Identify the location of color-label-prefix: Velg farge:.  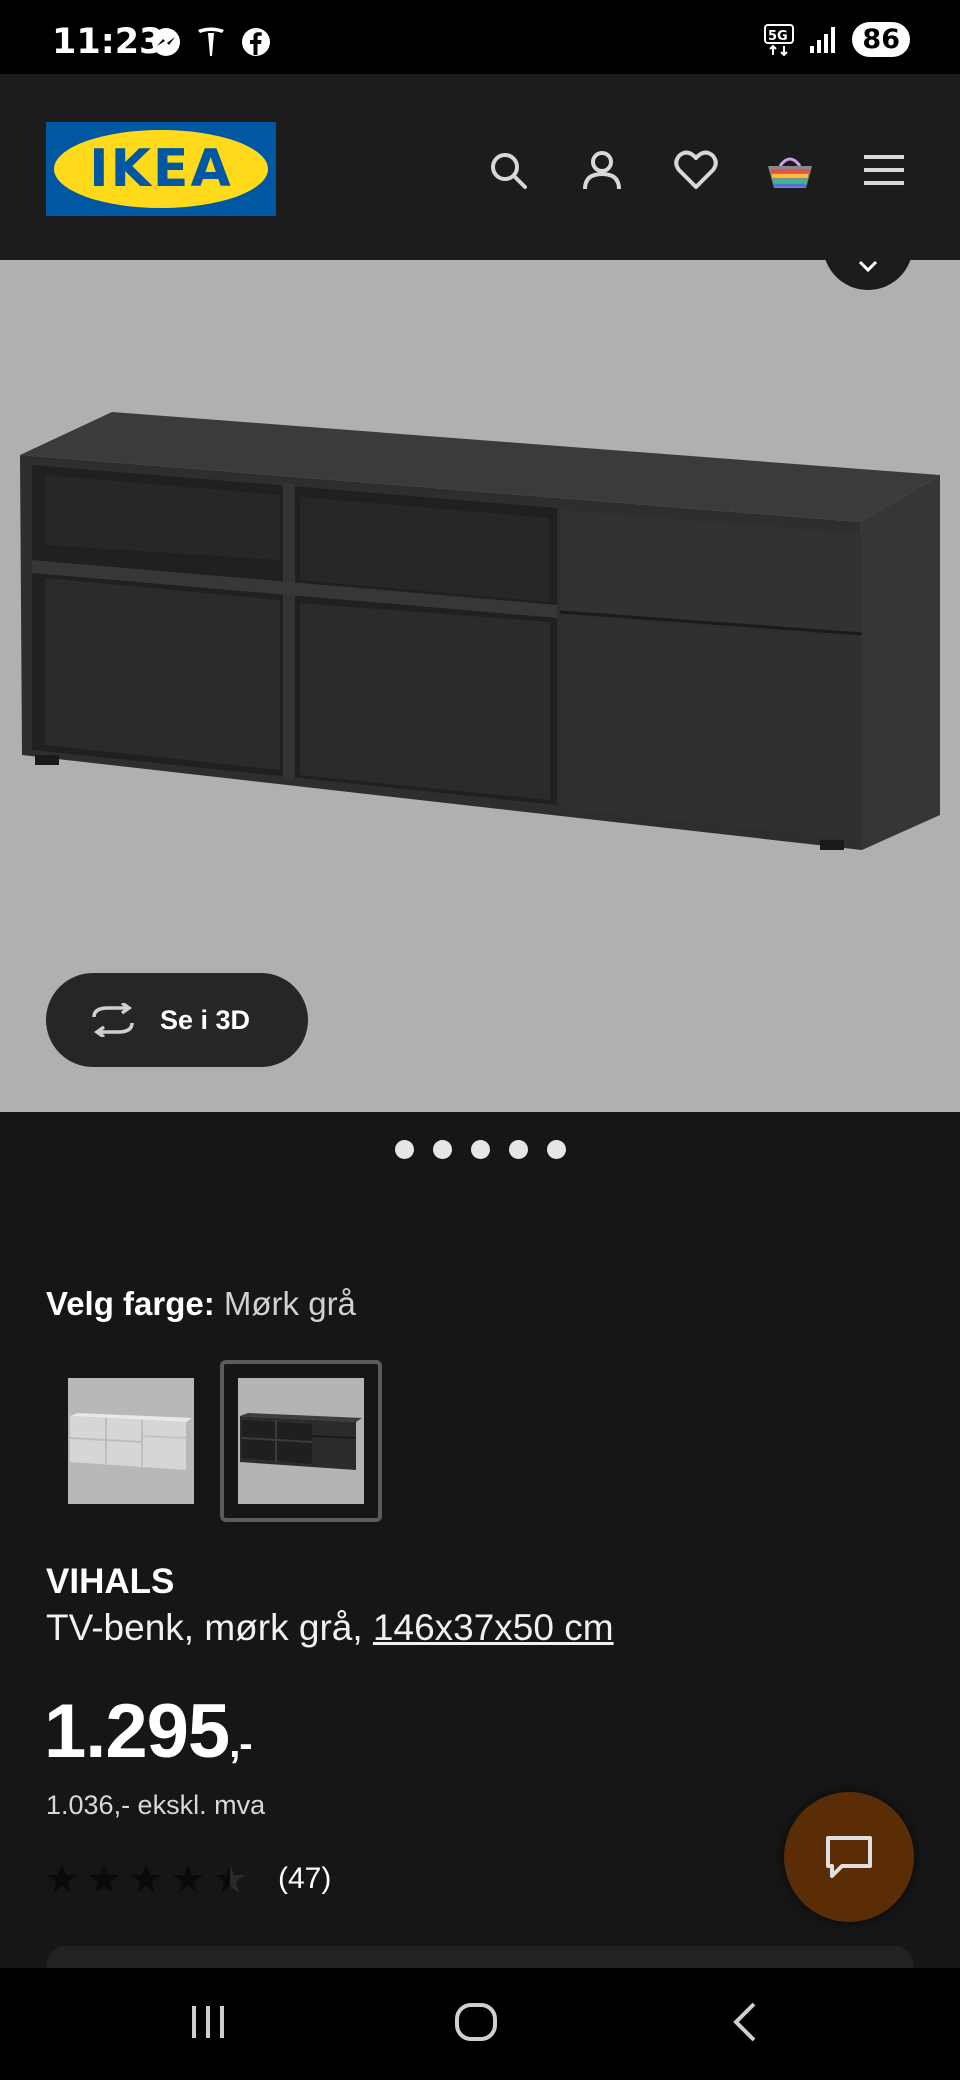
(130, 1303).